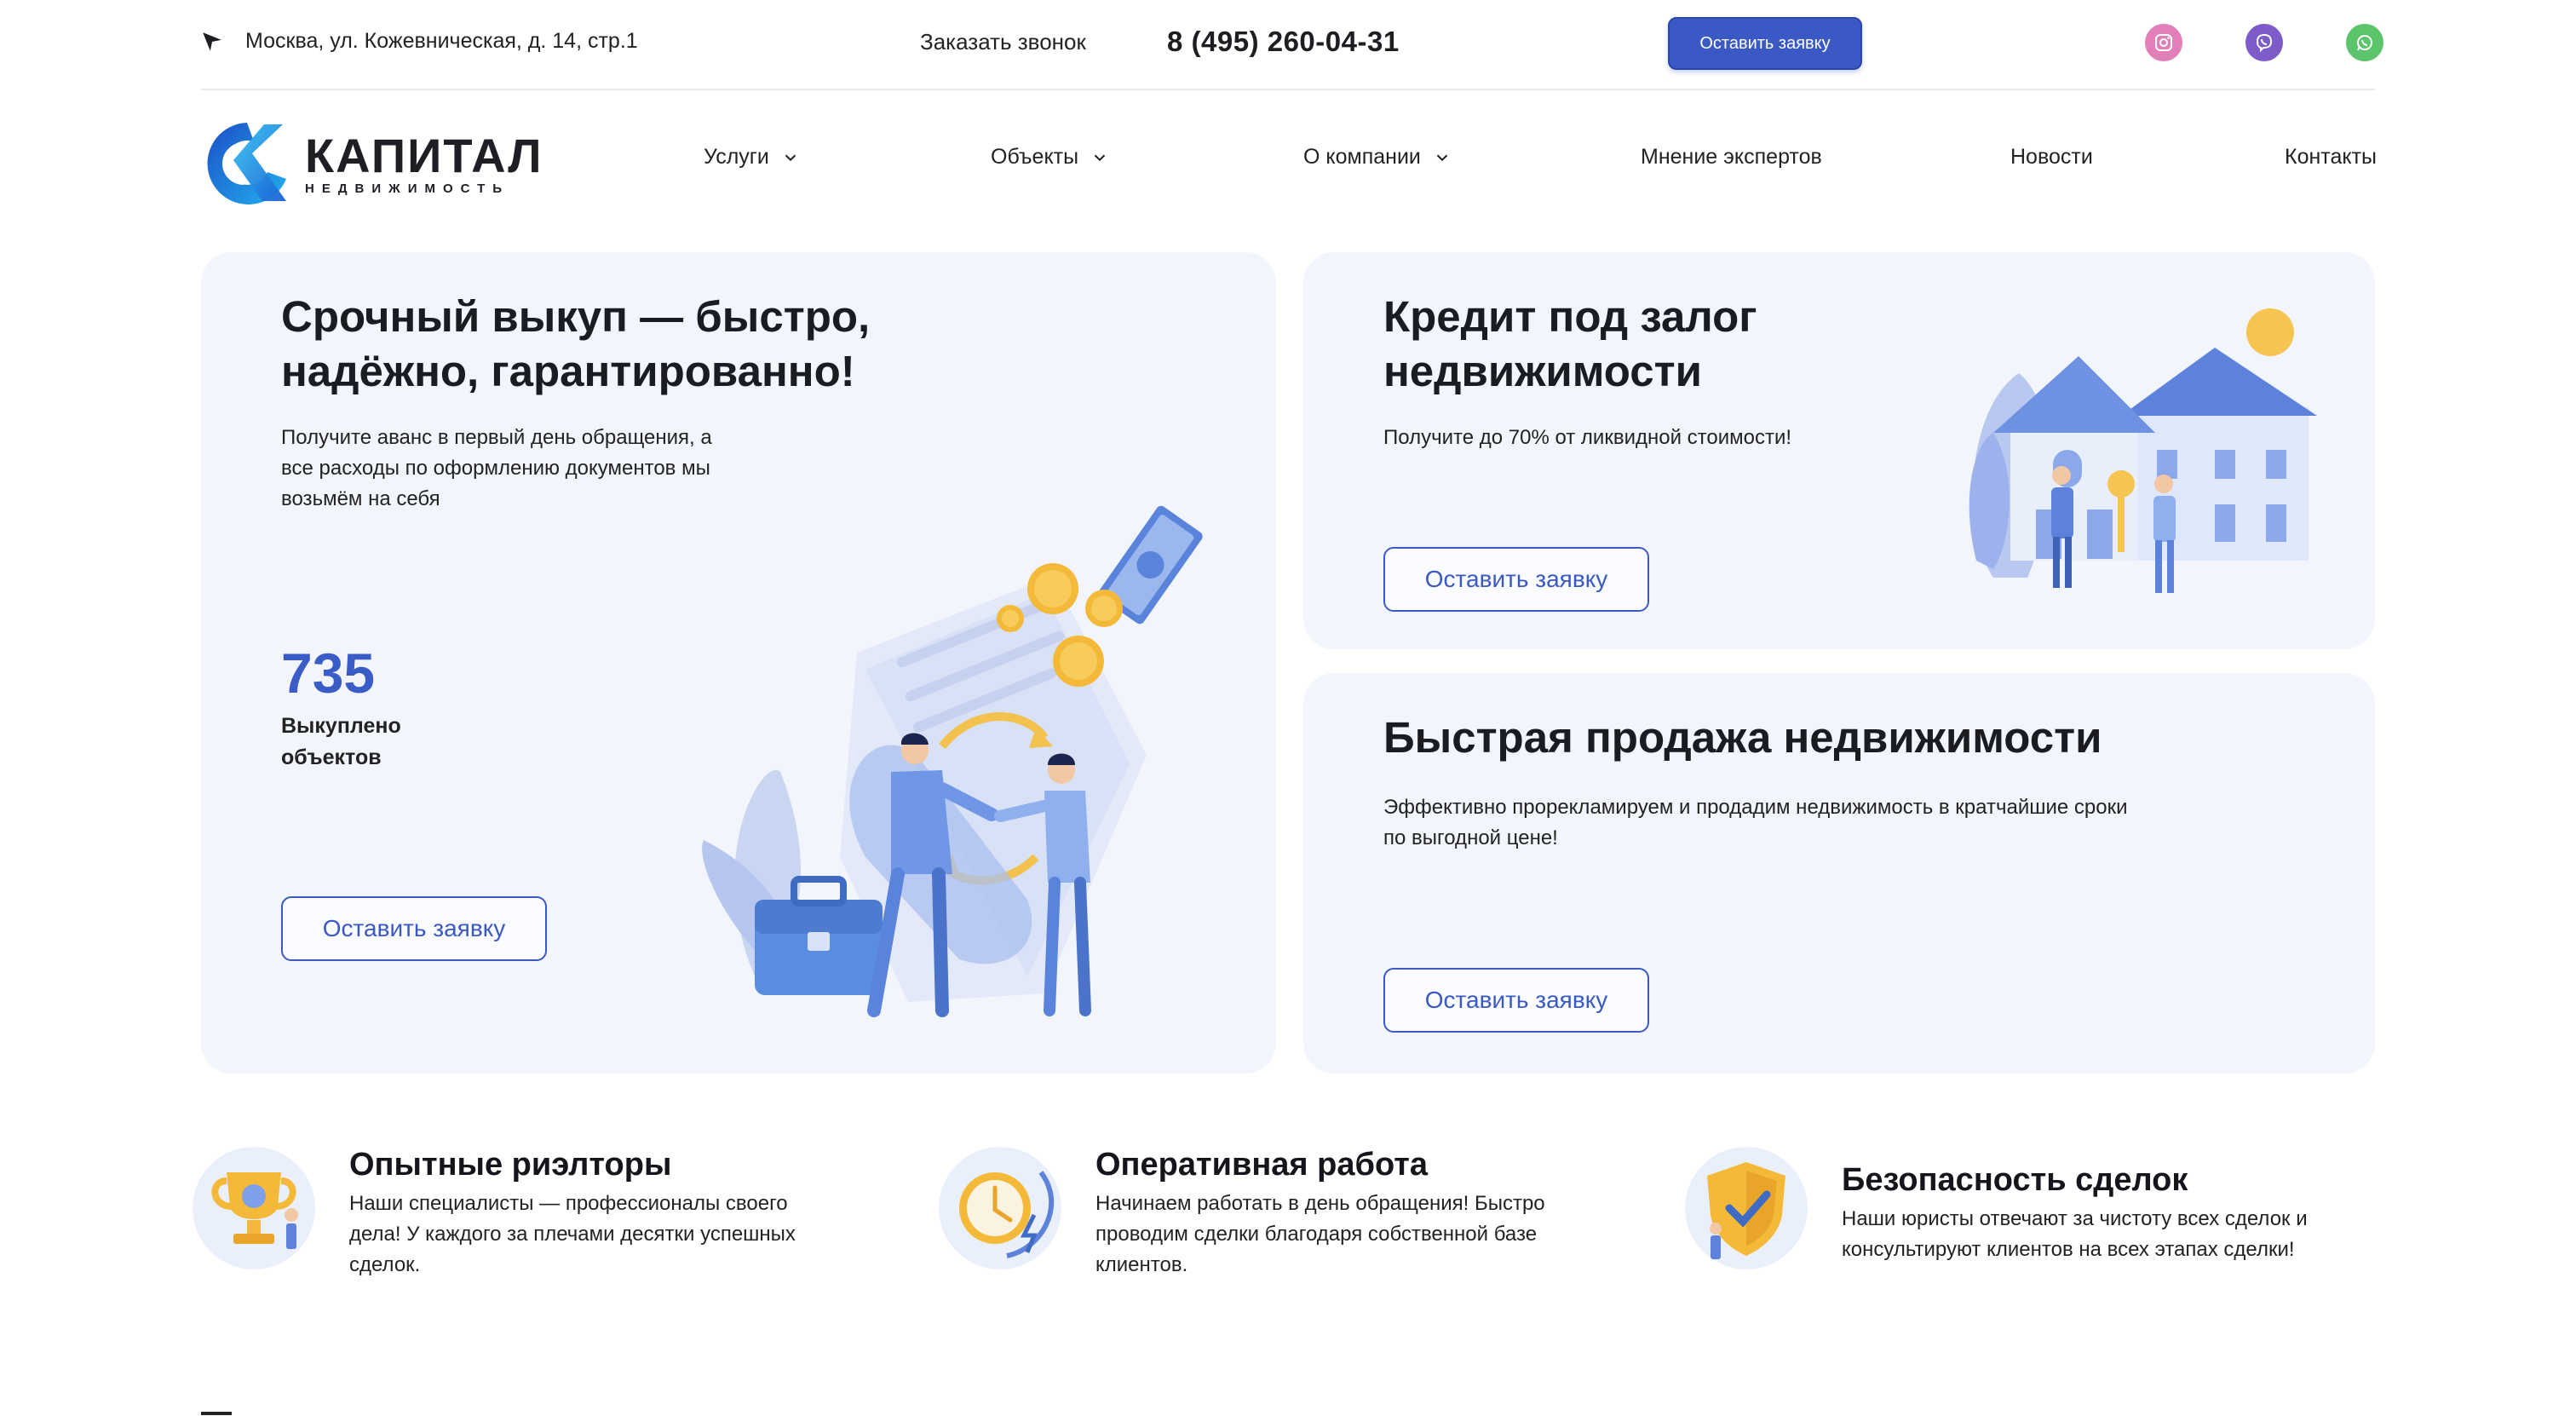  What do you see at coordinates (329, 673) in the screenshot?
I see `bought-count: 735` at bounding box center [329, 673].